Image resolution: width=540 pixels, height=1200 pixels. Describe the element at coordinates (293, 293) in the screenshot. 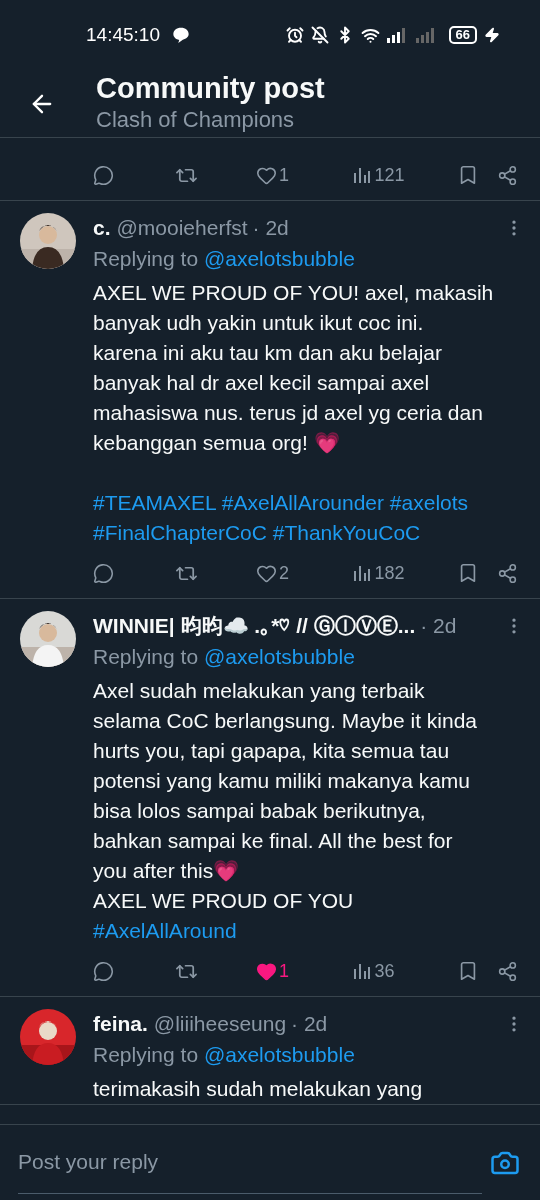

I see `post-text: AXEL WE PROUD OF YOU! axel, makasih` at that location.